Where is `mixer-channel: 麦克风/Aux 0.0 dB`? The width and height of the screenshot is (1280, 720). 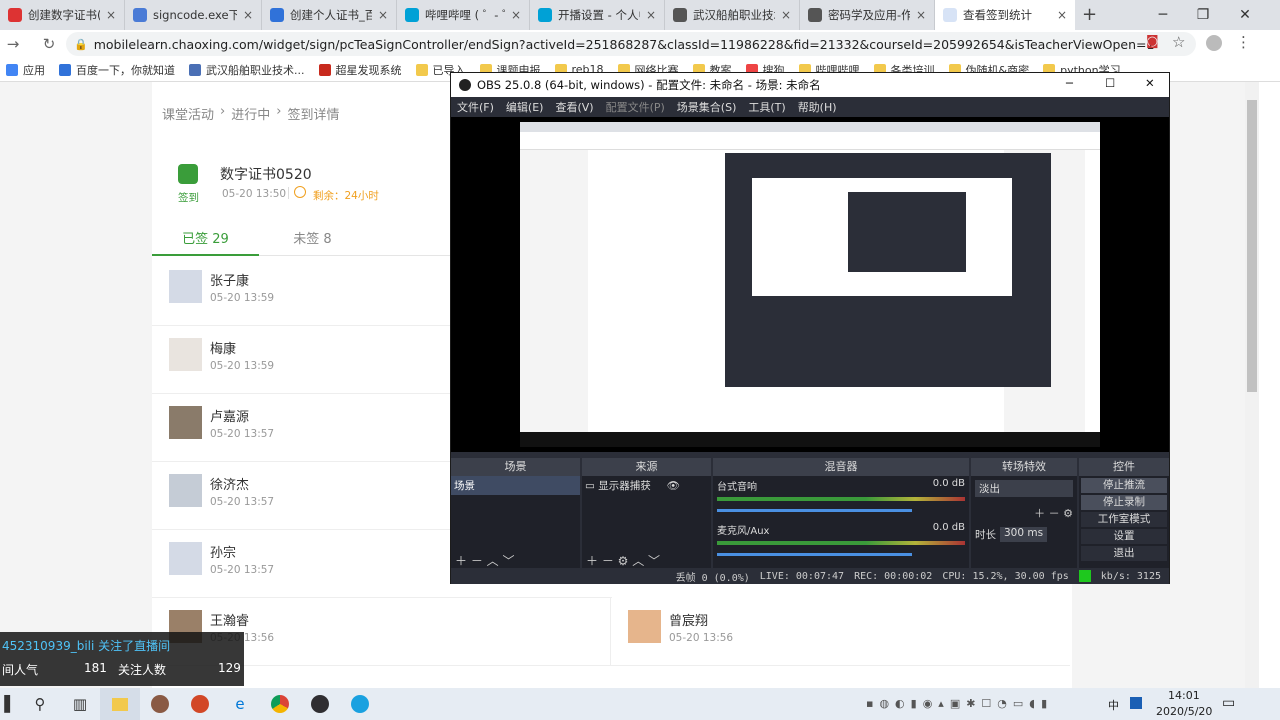 mixer-channel: 麦克风/Aux 0.0 dB is located at coordinates (841, 529).